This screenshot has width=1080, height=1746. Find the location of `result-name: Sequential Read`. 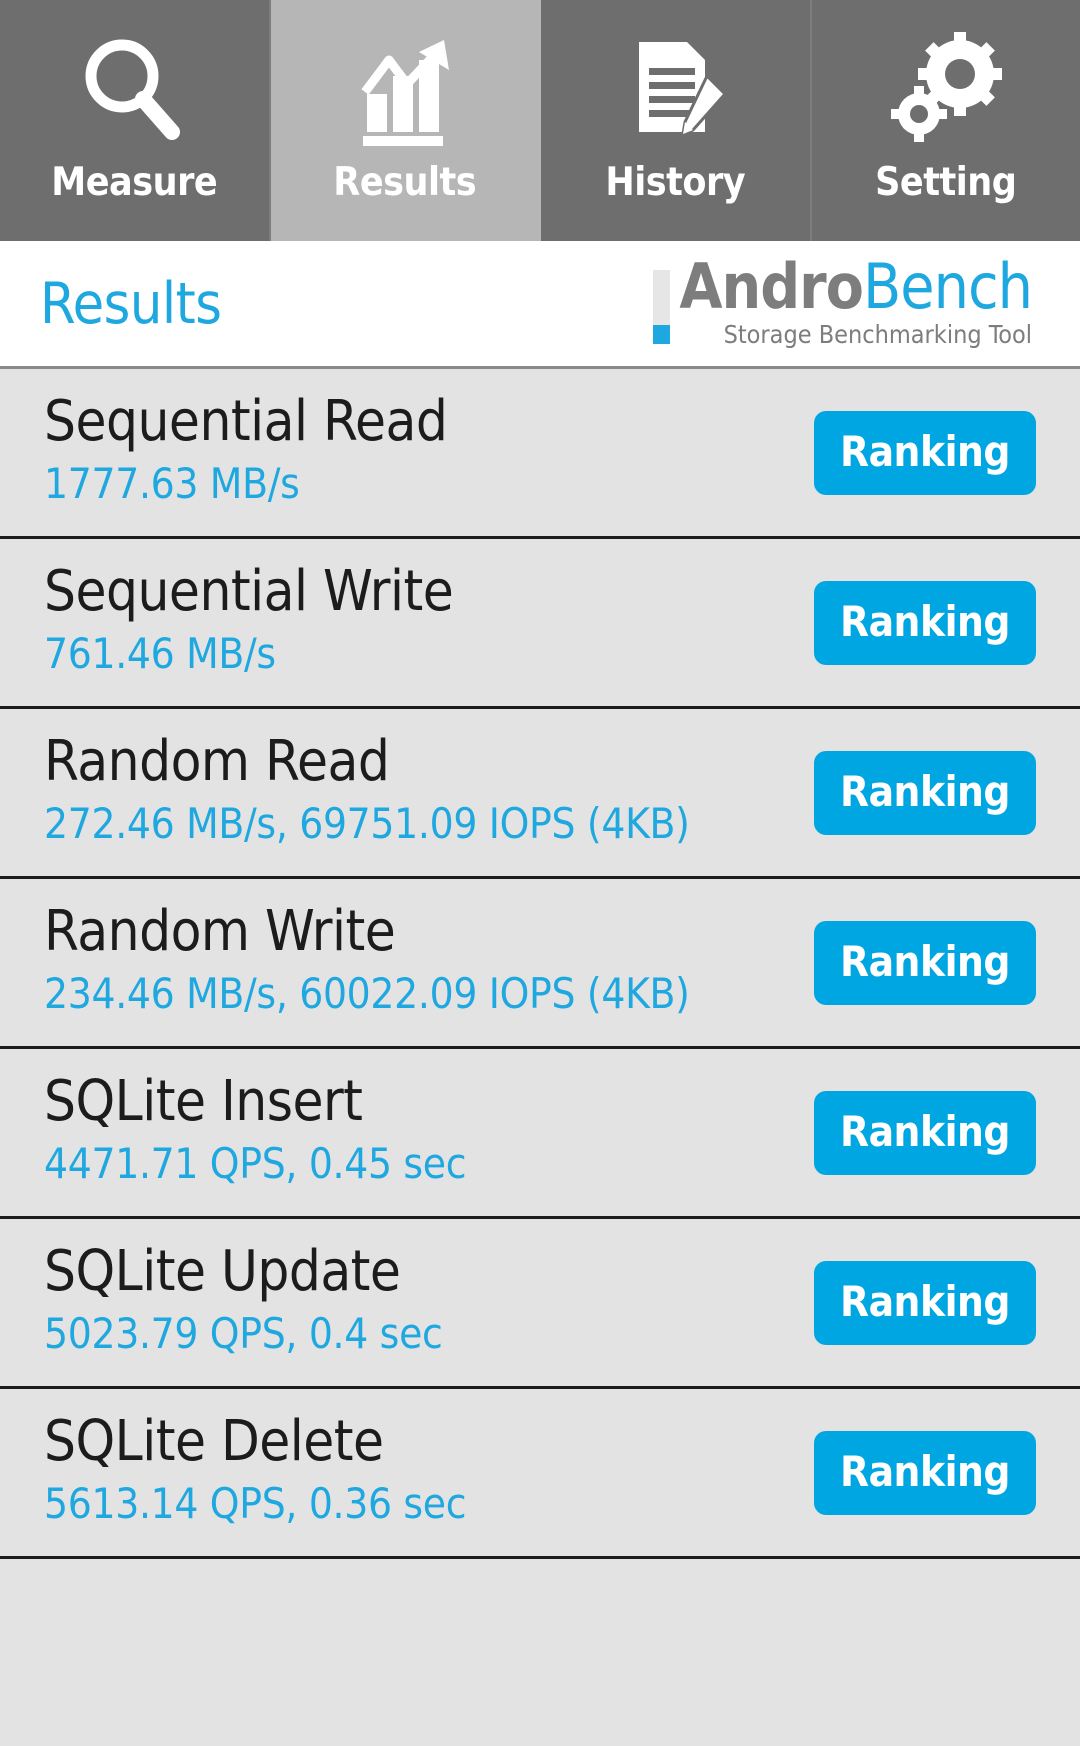

result-name: Sequential Read is located at coordinates (246, 421).